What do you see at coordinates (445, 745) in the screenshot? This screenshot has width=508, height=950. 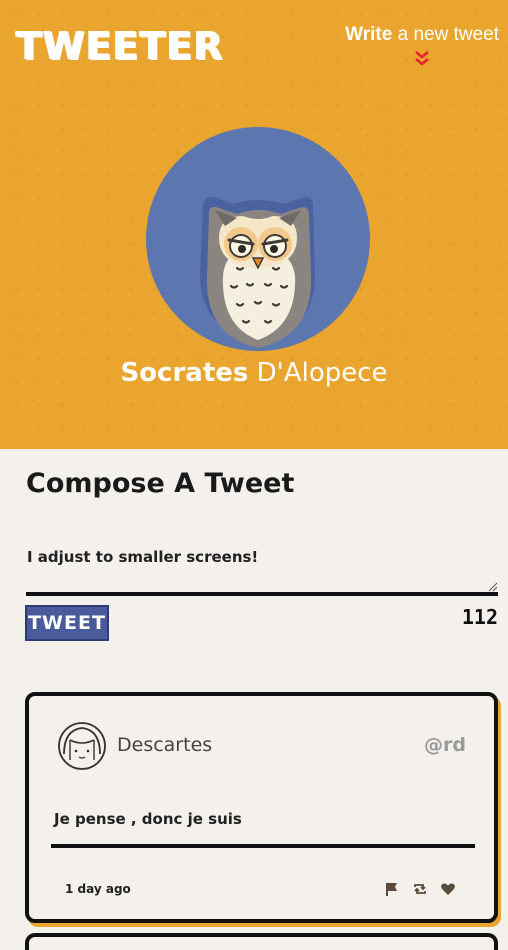 I see `tweet-author-handle: @rd` at bounding box center [445, 745].